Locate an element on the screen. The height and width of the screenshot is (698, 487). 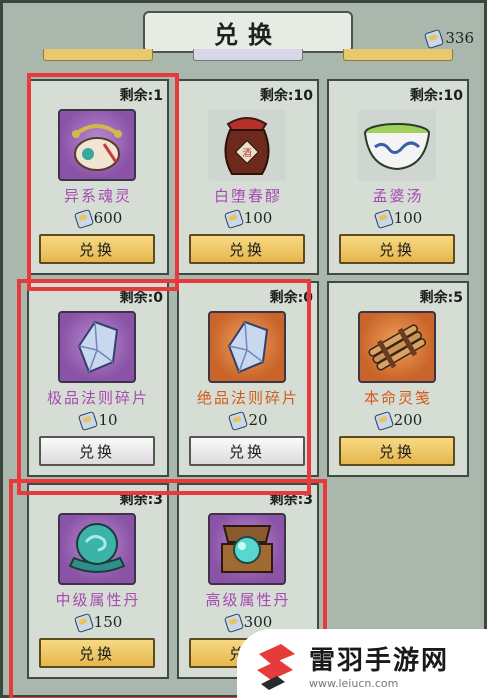
item-price: 150 is located at coordinates (98, 622).